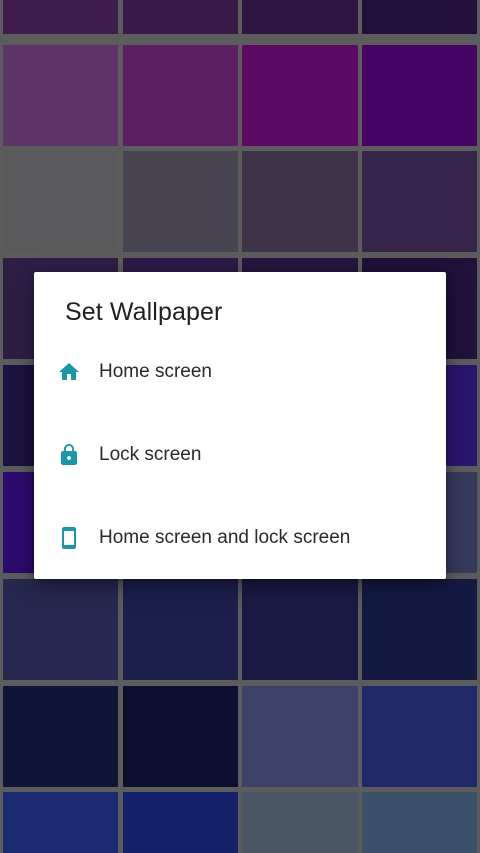 This screenshot has width=480, height=853. Describe the element at coordinates (69, 538) in the screenshot. I see `smartphone-icon` at that location.